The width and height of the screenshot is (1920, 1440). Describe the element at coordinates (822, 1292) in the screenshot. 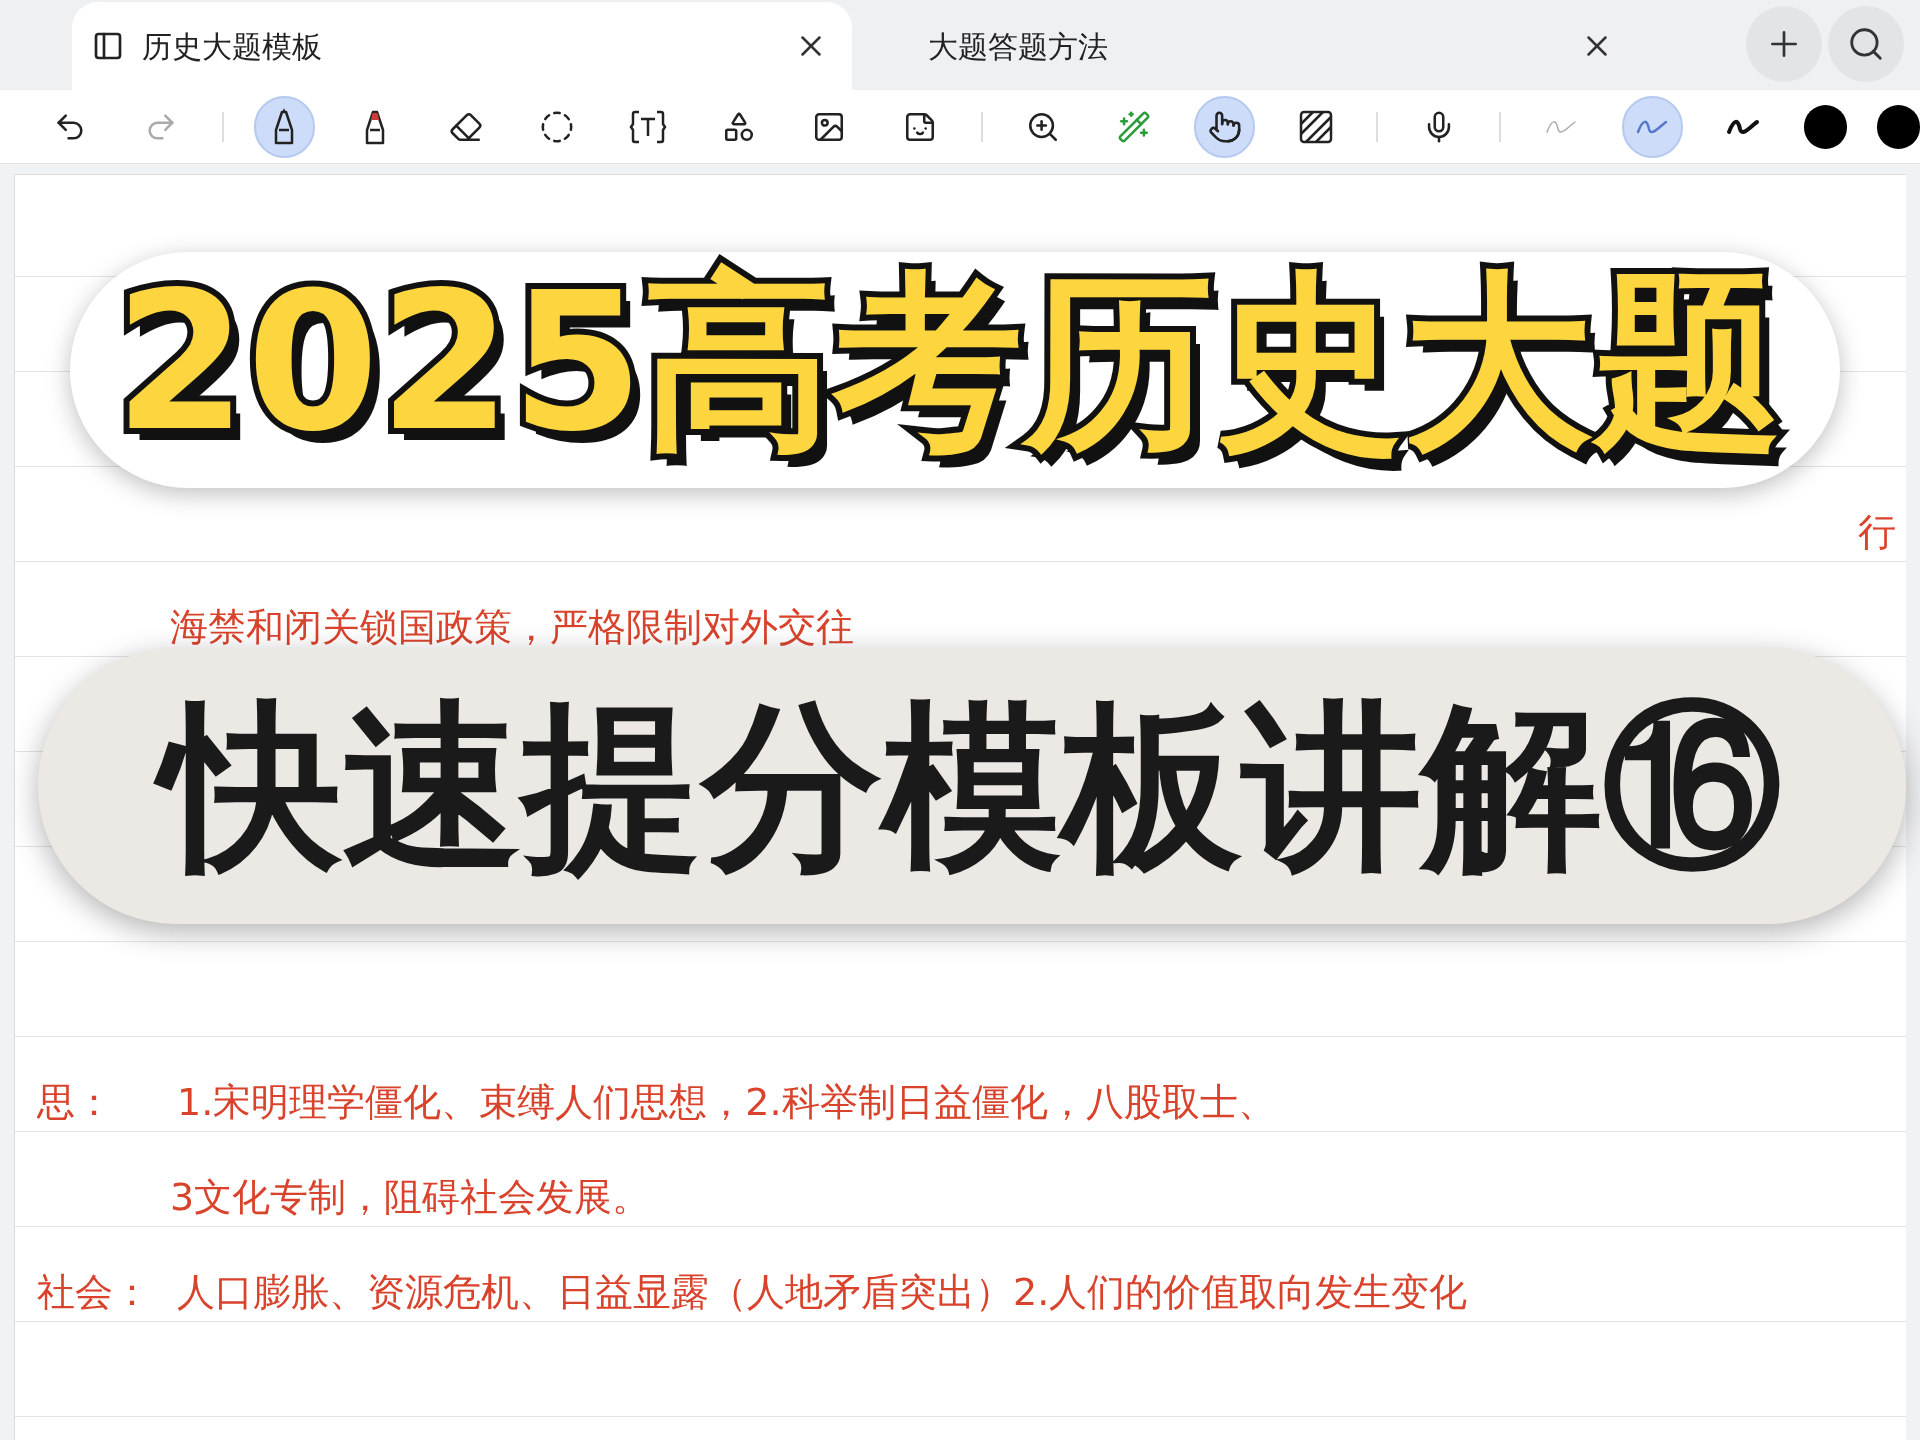

I see `handwritten-note: 人口膨胀、资源危机、日益显露（人地矛盾突出）2.人们的价值取向发生变化` at that location.